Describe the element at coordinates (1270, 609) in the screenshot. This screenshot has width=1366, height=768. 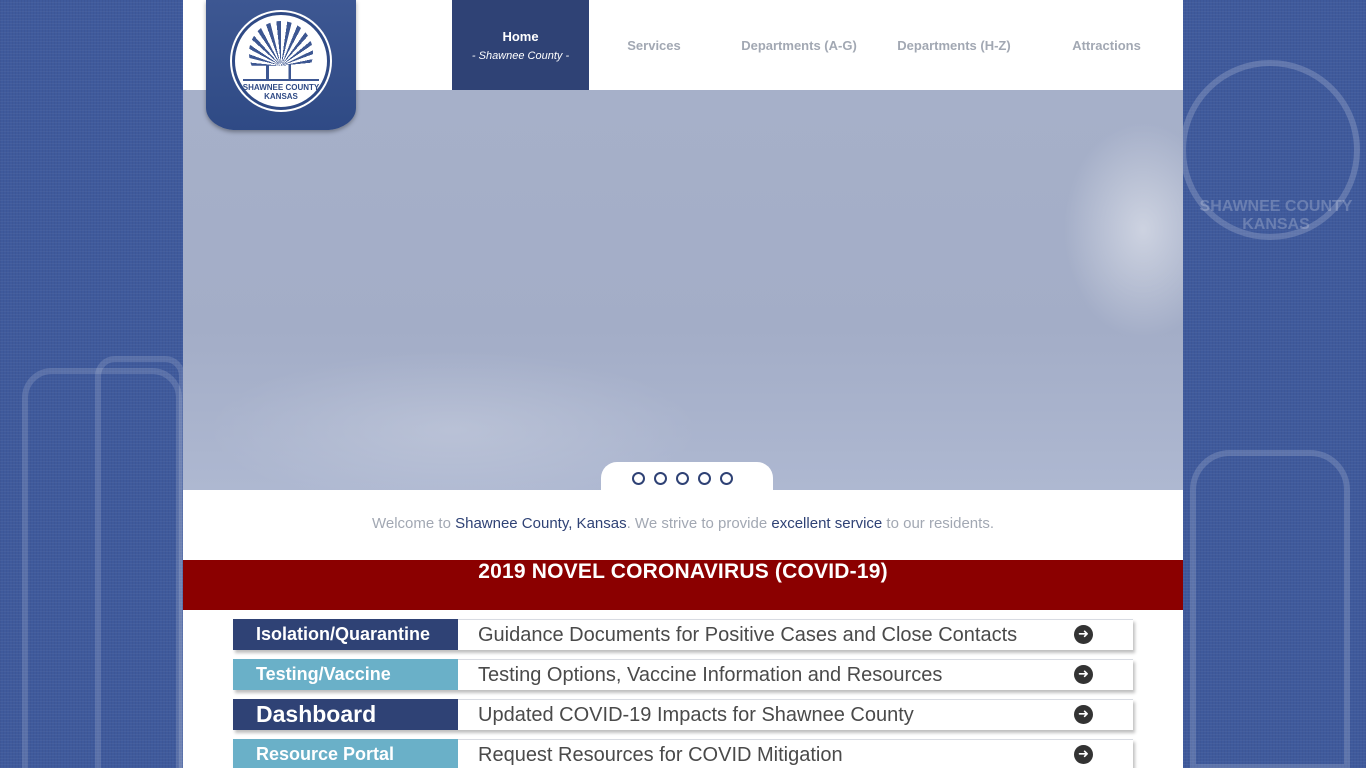
I see `background-windmill-graphic` at that location.